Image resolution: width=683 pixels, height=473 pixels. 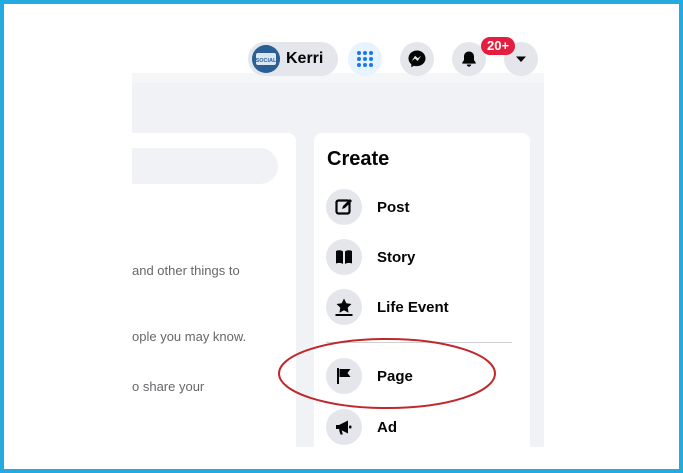 I want to click on create-item-label: Story, so click(x=396, y=257).